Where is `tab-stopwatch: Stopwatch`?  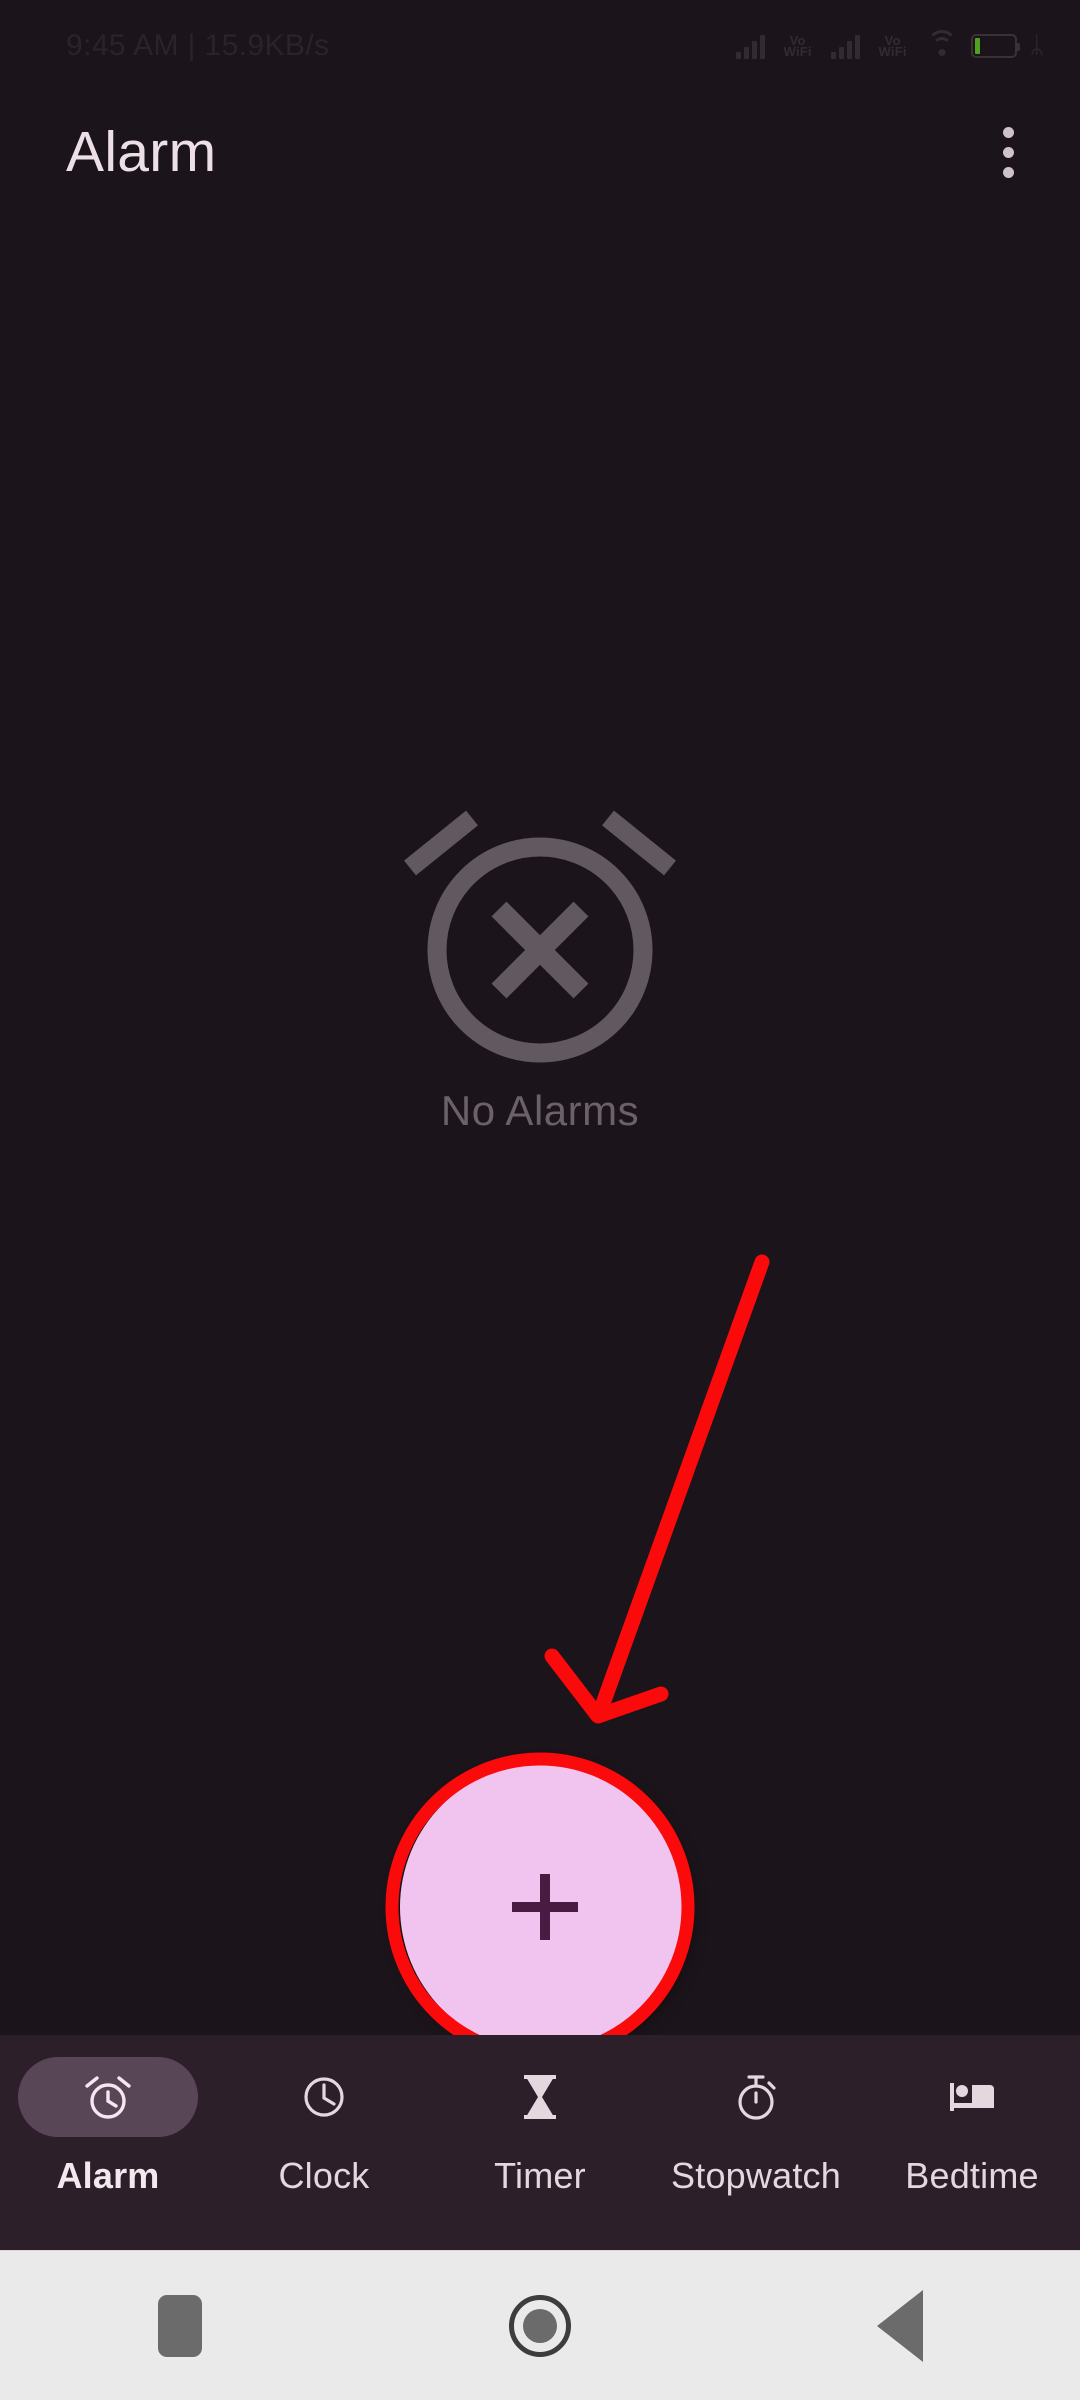 tab-stopwatch: Stopwatch is located at coordinates (756, 2127).